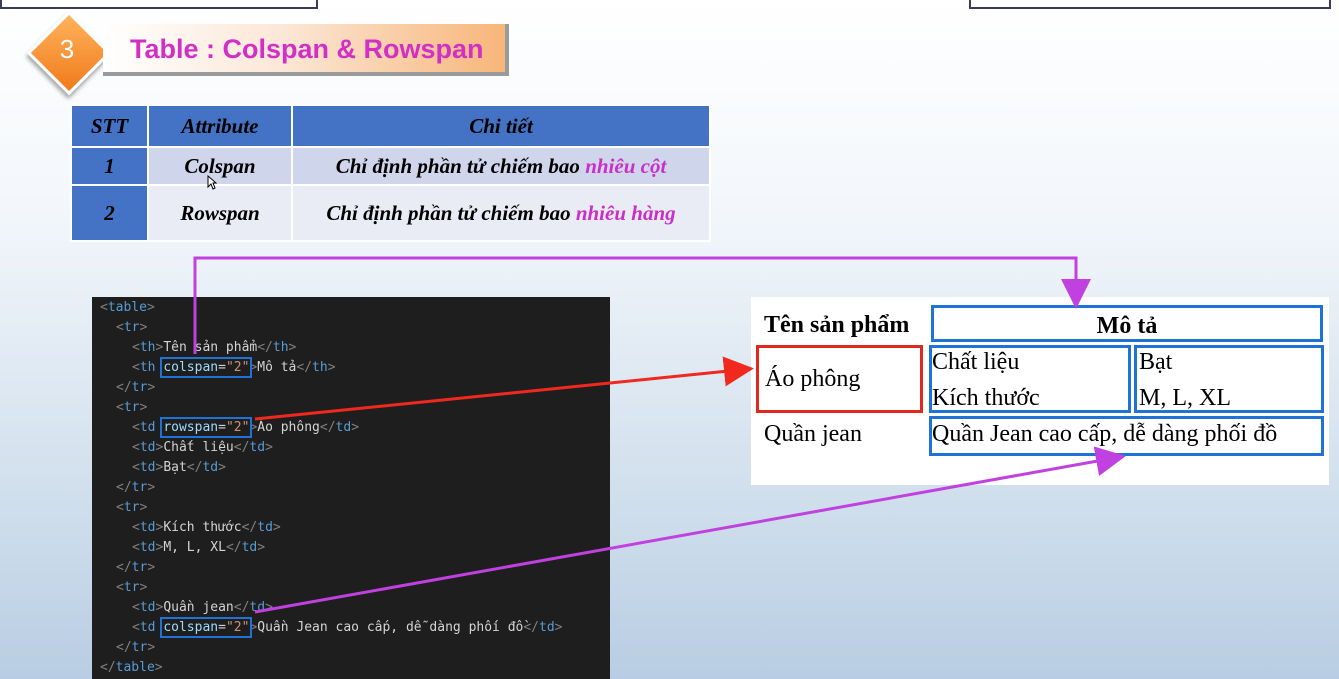 This screenshot has height=679, width=1339. I want to click on section-number-badge: 3, so click(69, 53).